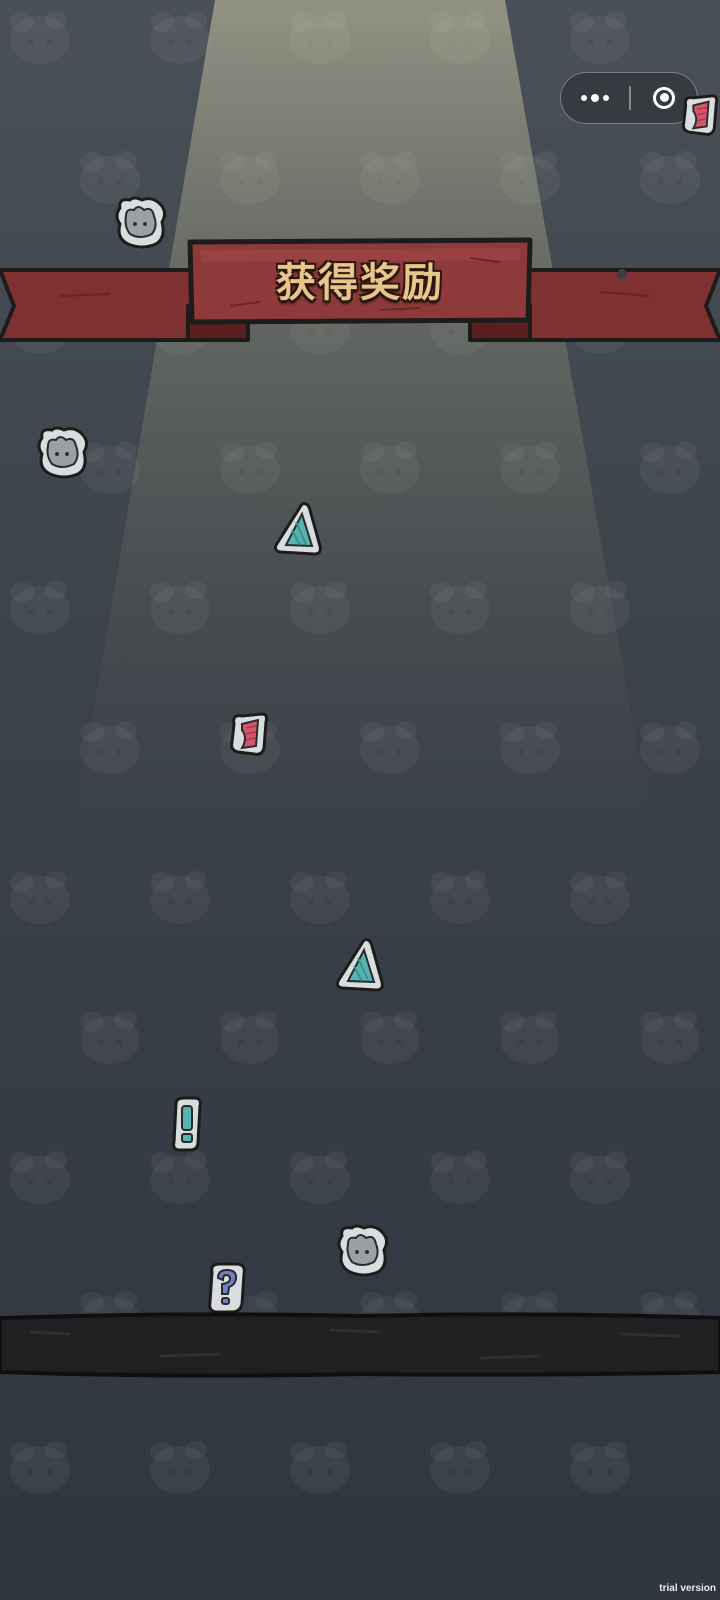 Image resolution: width=720 pixels, height=1600 pixels. What do you see at coordinates (687, 1588) in the screenshot?
I see `trial-version-watermark: trial version` at bounding box center [687, 1588].